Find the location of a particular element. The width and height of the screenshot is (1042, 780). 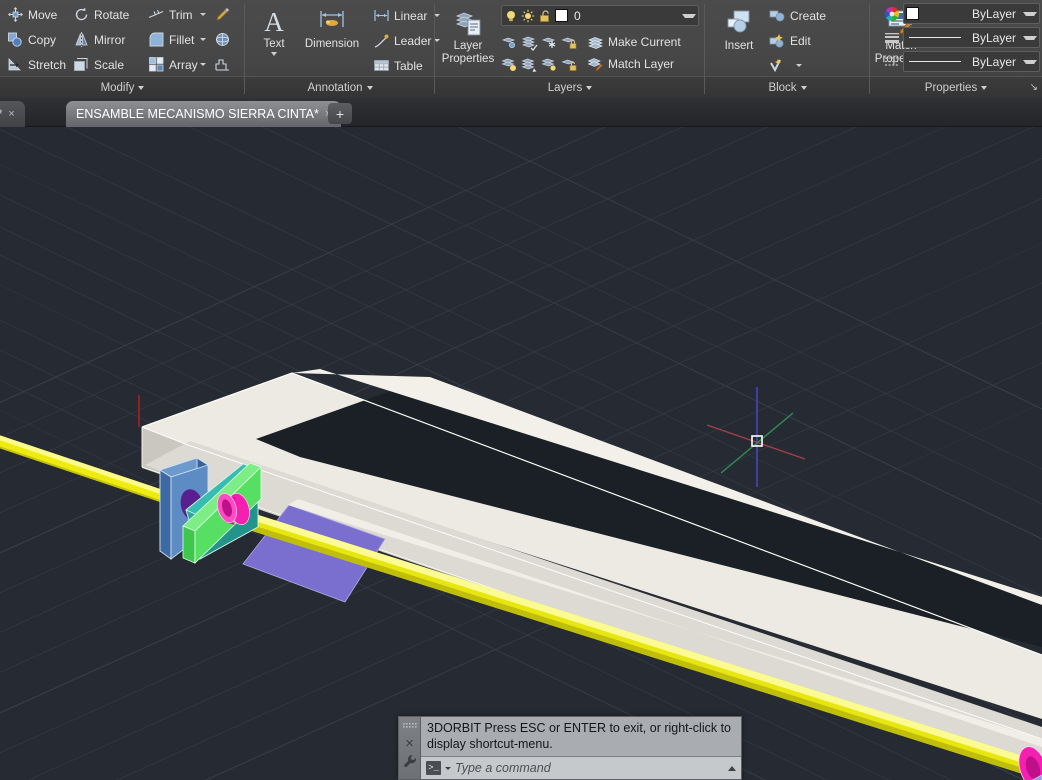

panel-title-annotation: Annotation is located at coordinates (340, 87).